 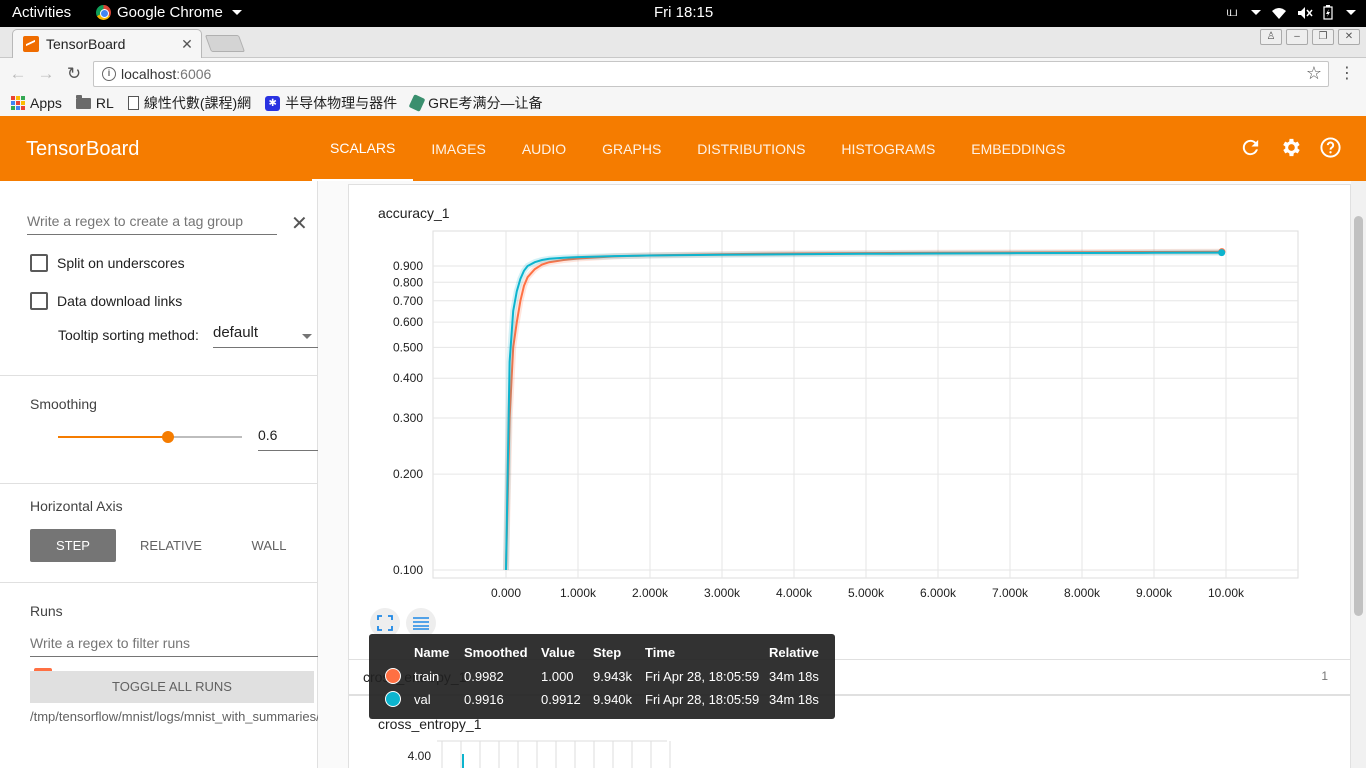 What do you see at coordinates (558, 652) in the screenshot?
I see `col-value: Value` at bounding box center [558, 652].